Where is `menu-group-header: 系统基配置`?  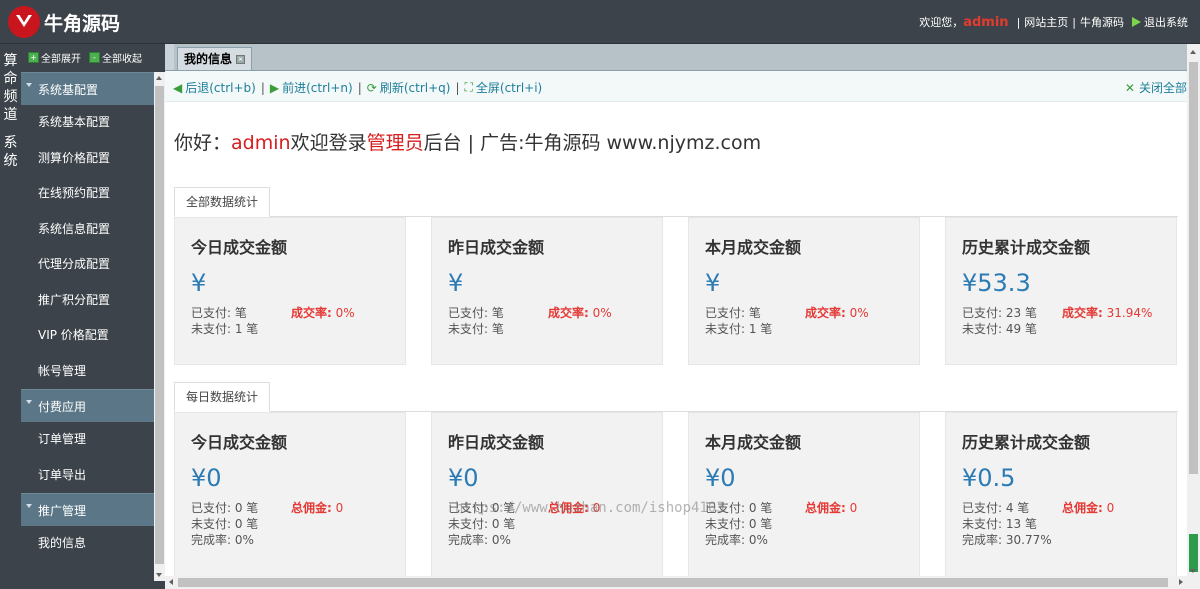
menu-group-header: 系统基配置 is located at coordinates (87, 88).